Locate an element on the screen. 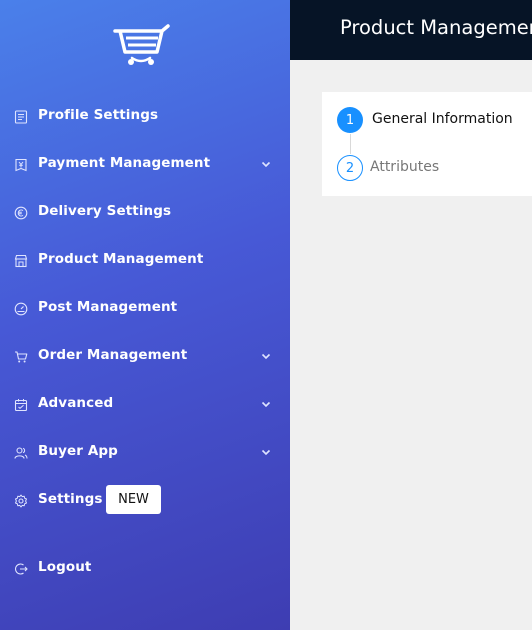  euro-circle-icon is located at coordinates (20, 212).